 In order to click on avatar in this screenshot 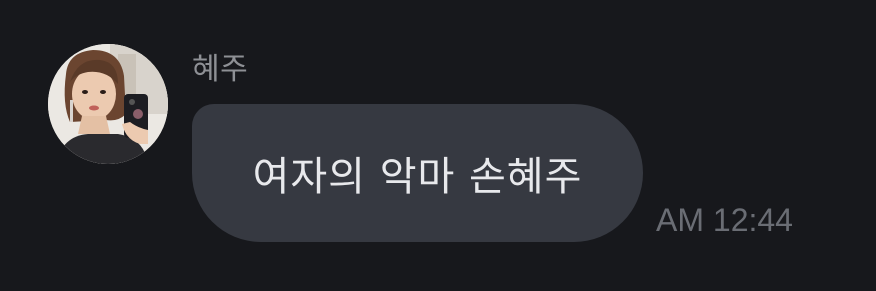, I will do `click(108, 104)`.